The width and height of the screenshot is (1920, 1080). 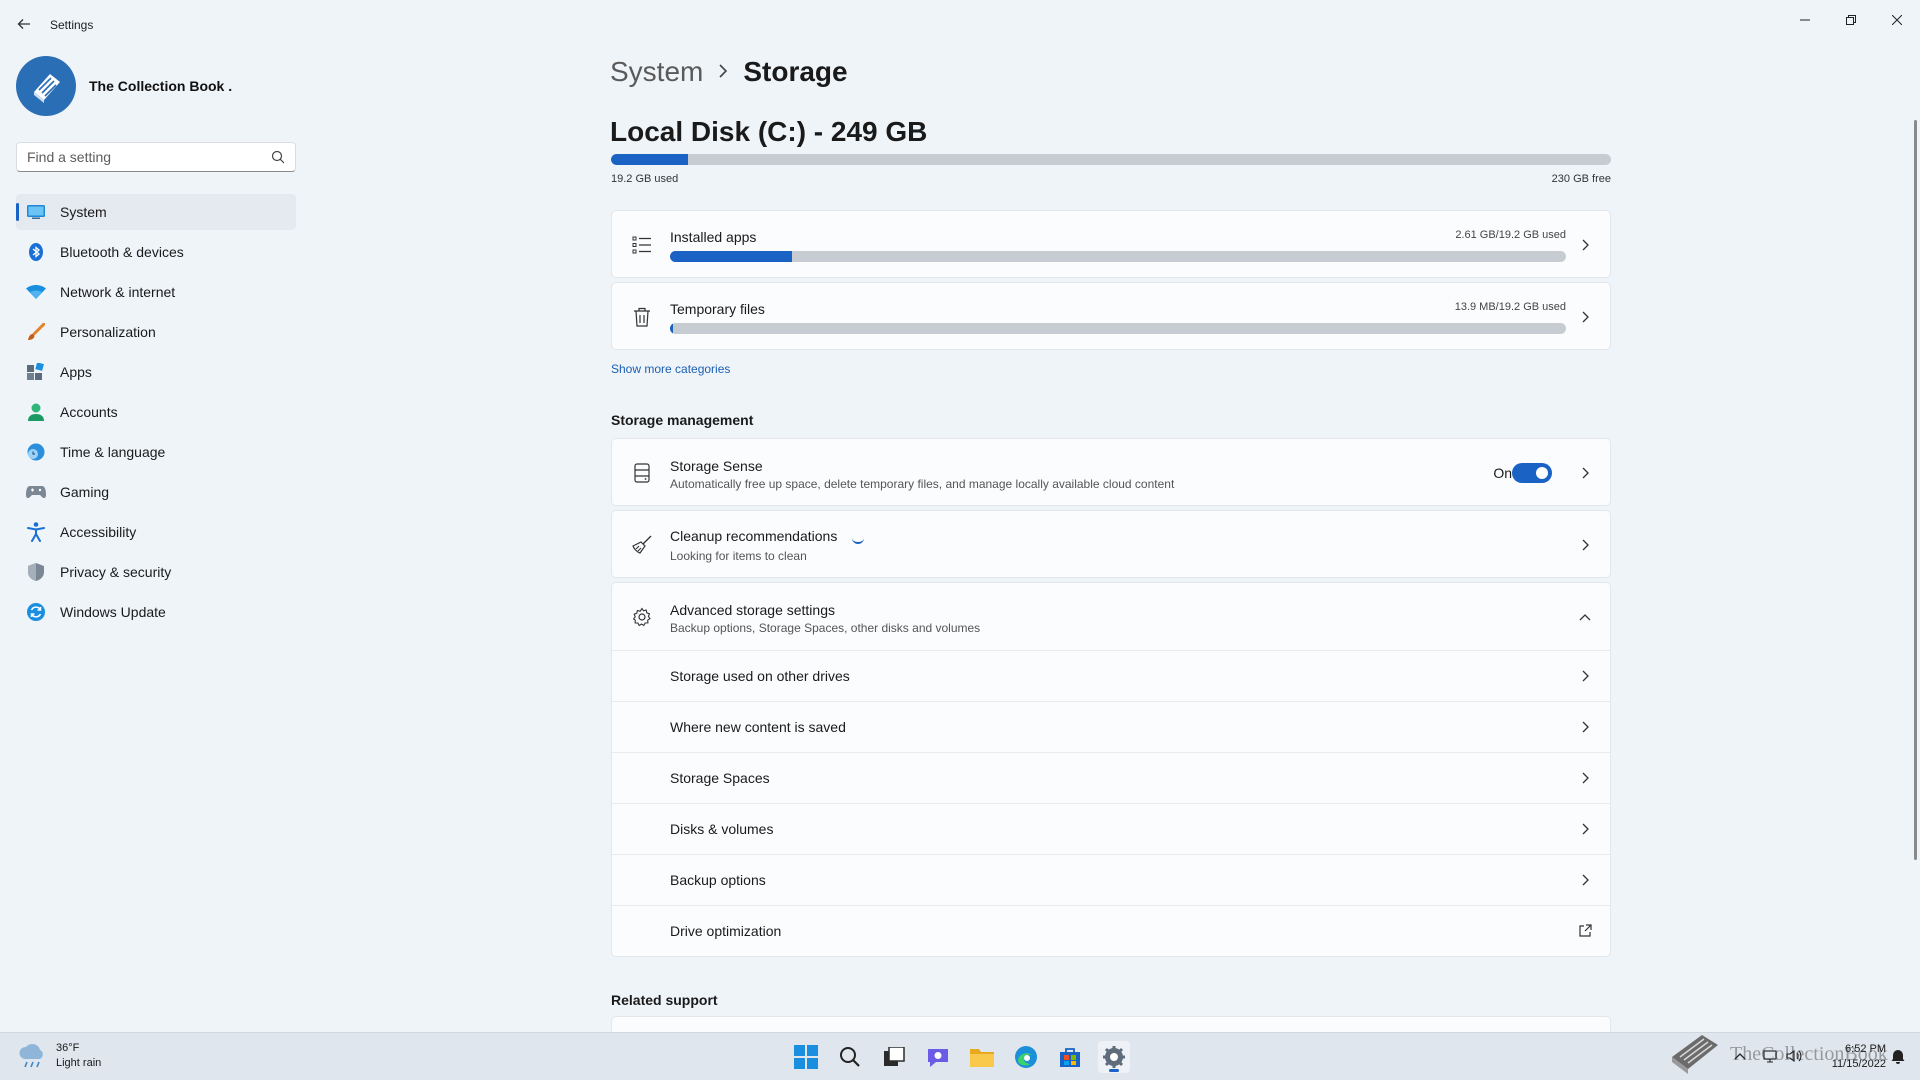 What do you see at coordinates (36, 292) in the screenshot?
I see `wifi-icon` at bounding box center [36, 292].